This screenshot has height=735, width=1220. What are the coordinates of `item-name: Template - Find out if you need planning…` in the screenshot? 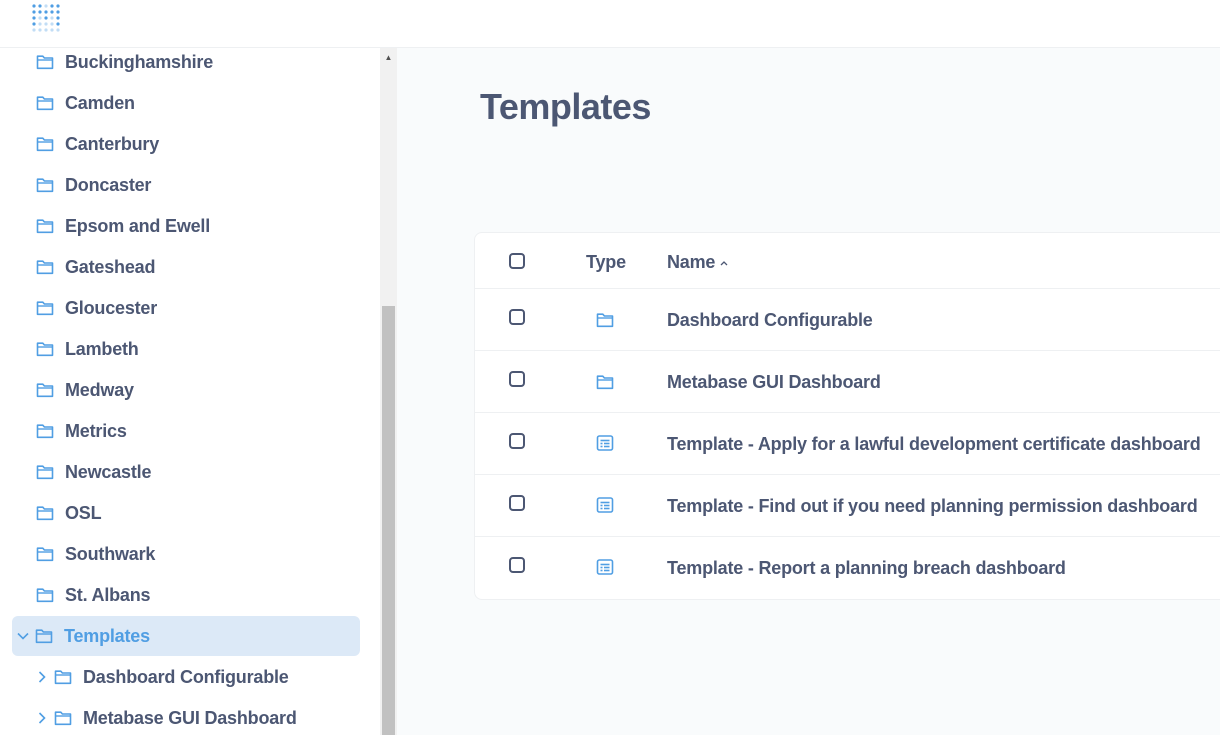 It's located at (932, 506).